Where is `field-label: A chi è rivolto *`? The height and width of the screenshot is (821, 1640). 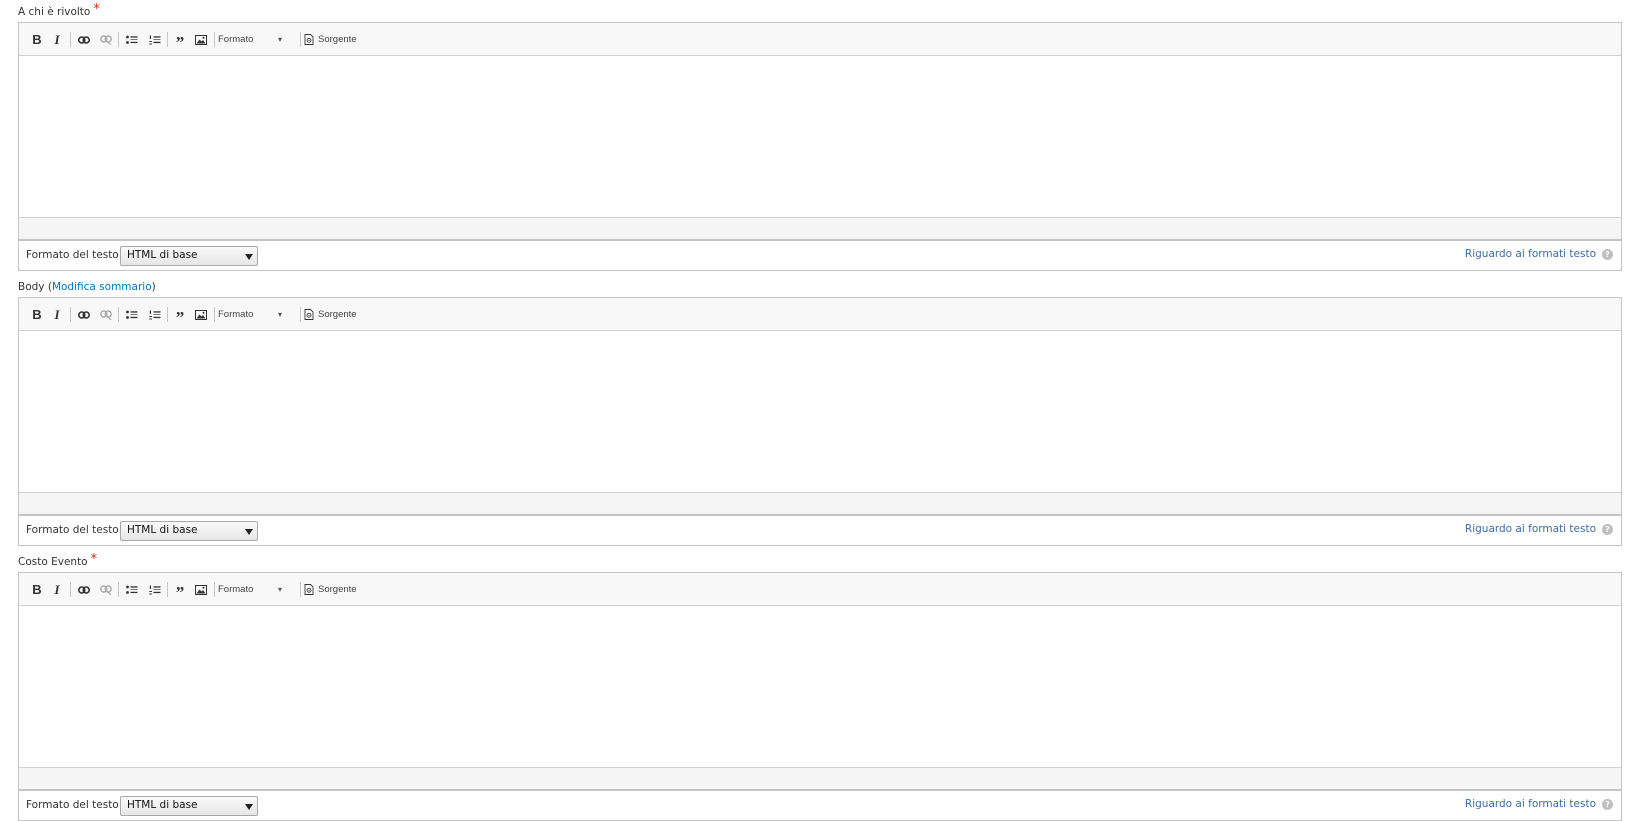
field-label: A chi è rivolto * is located at coordinates (59, 10).